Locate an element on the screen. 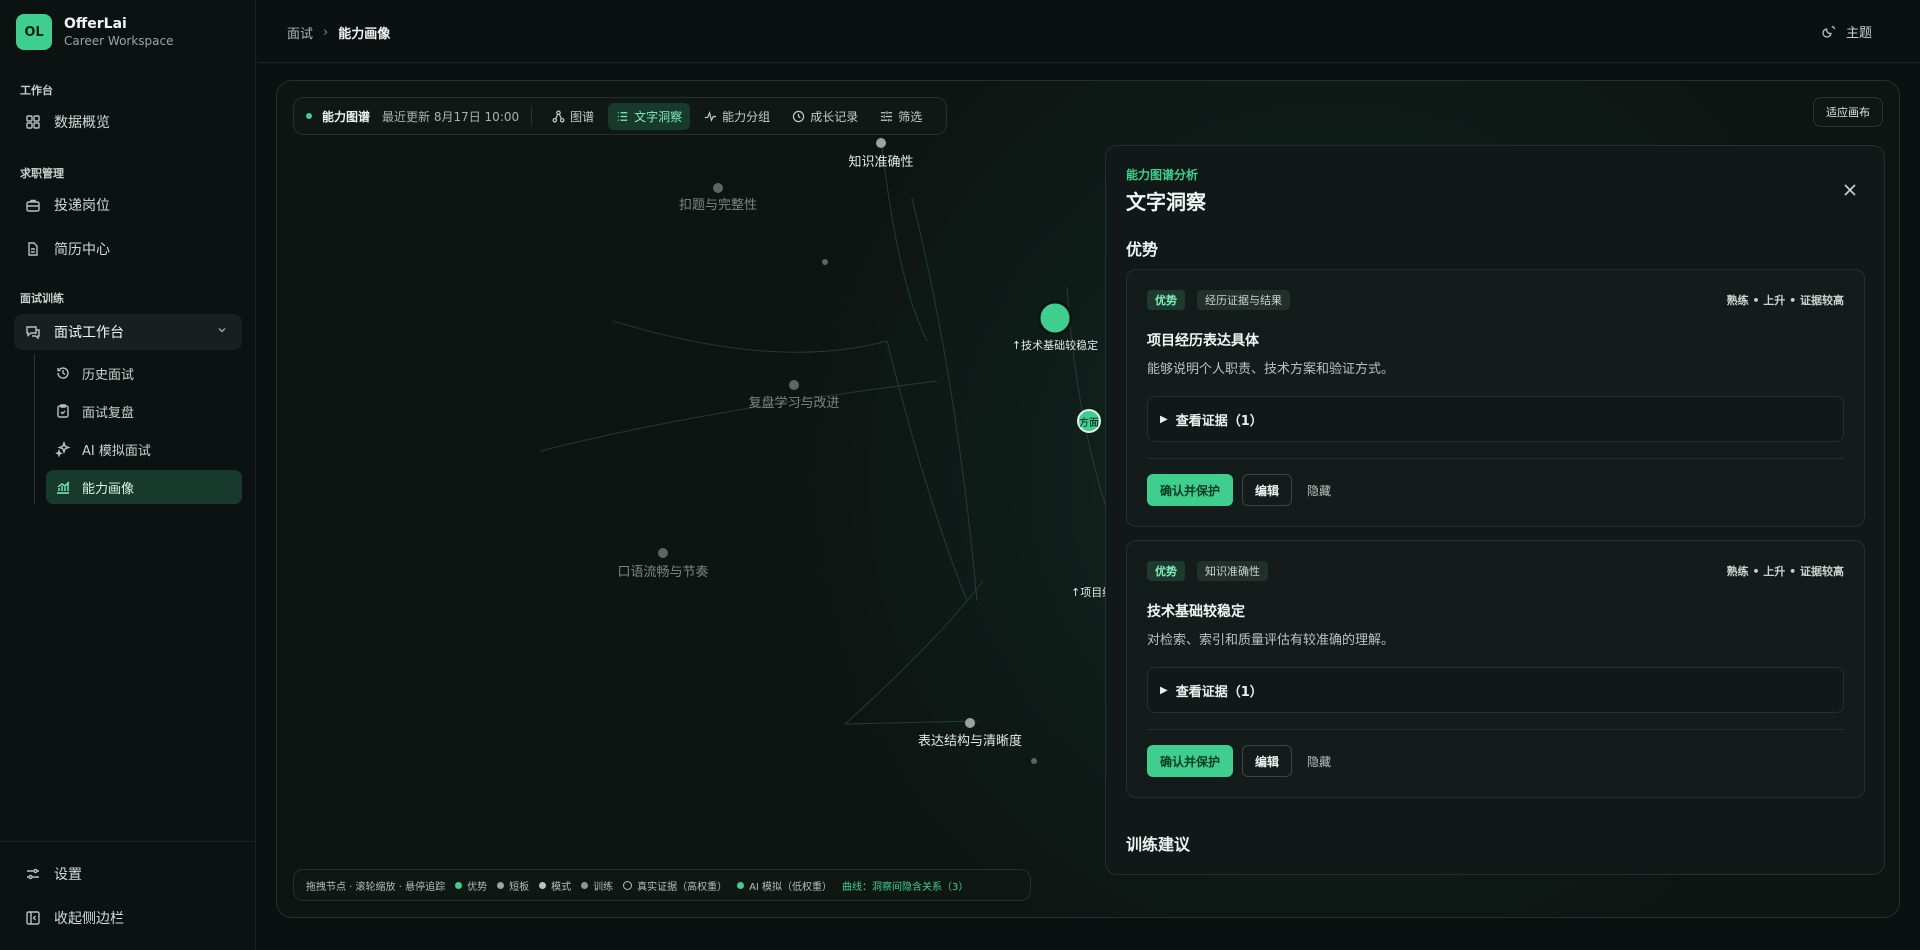 The width and height of the screenshot is (1920, 950). graph-node-label: 表达结构与清晰度 is located at coordinates (970, 741).